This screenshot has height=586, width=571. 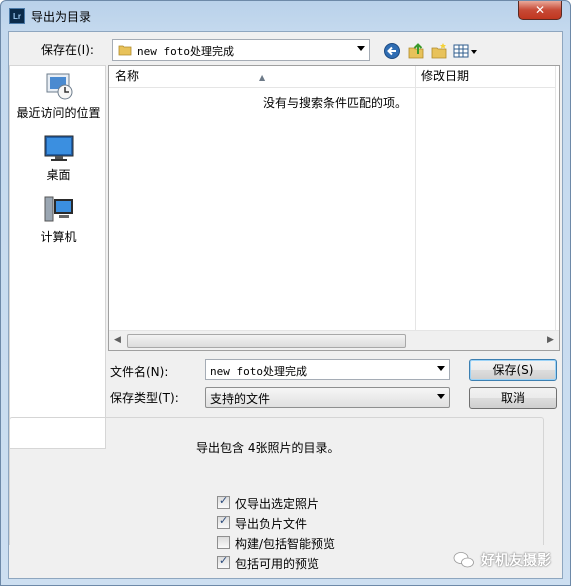 What do you see at coordinates (516, 561) in the screenshot?
I see `watermark-text: 好机友摄影` at bounding box center [516, 561].